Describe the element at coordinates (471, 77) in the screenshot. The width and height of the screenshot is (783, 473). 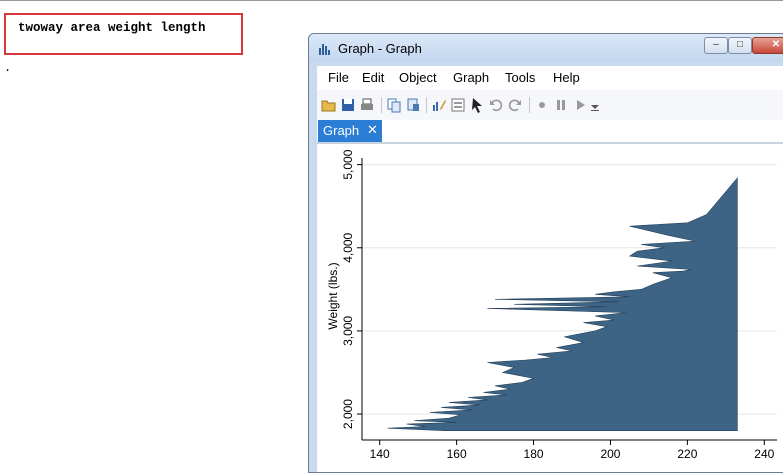
I see `menu-graph: Graph` at that location.